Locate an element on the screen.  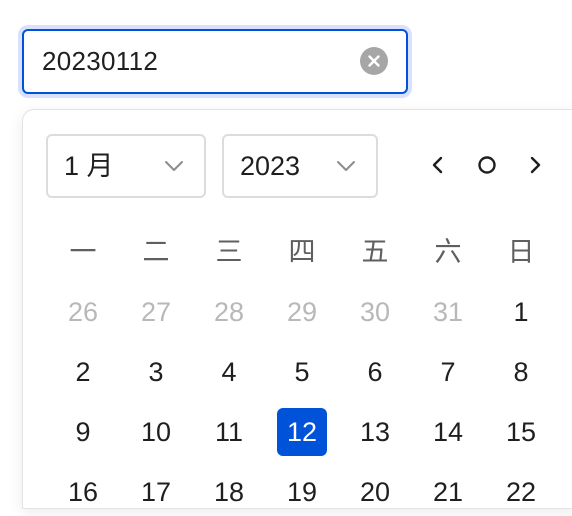
day-cell: 16 is located at coordinates (83, 492).